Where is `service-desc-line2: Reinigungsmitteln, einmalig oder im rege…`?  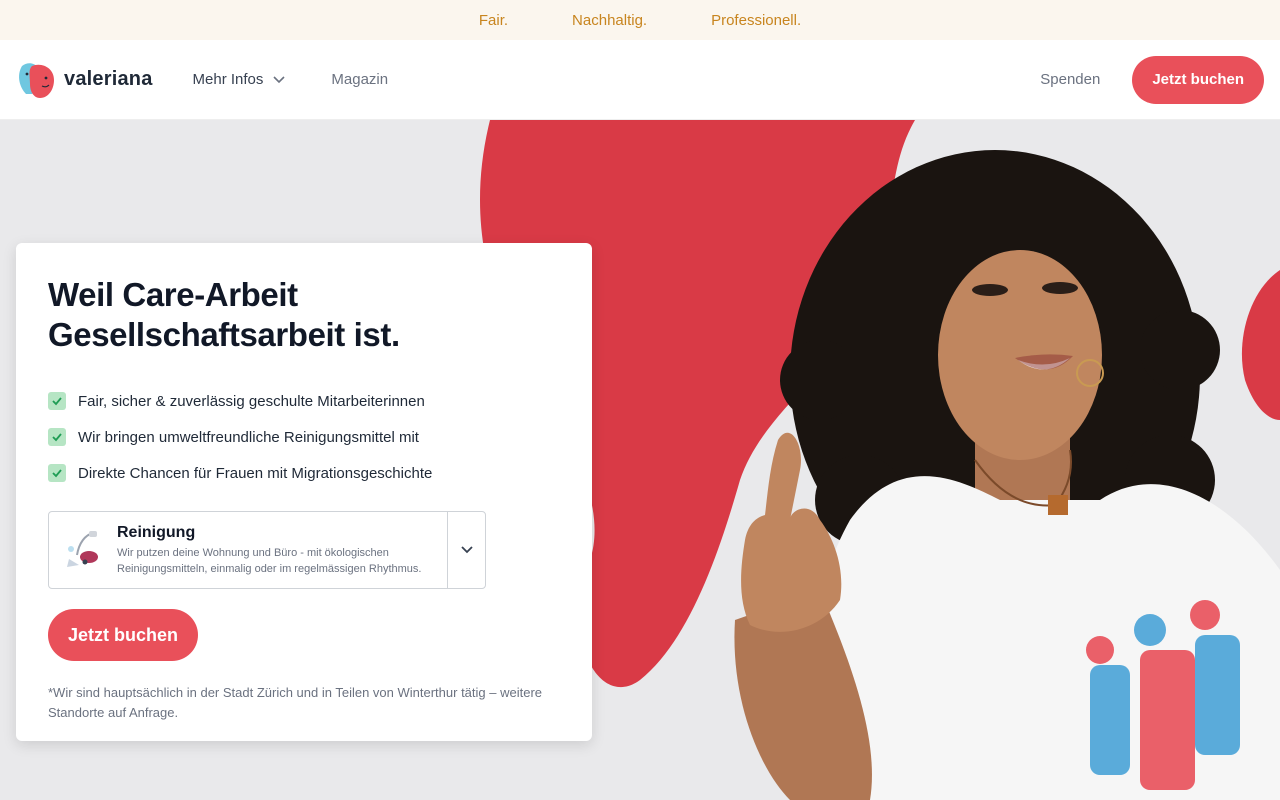
service-desc-line2: Reinigungsmitteln, einmalig oder im rege… is located at coordinates (269, 568).